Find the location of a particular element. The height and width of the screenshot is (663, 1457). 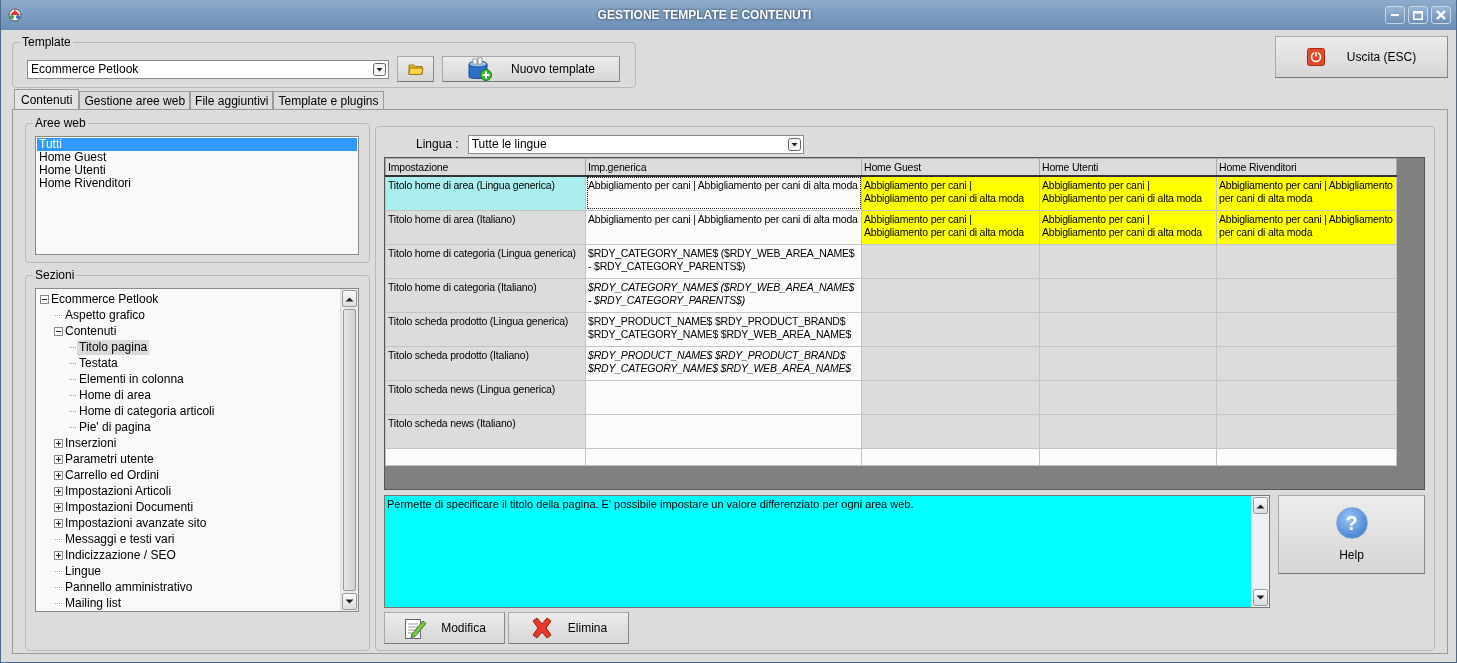

delete-button: Elimina is located at coordinates (568, 628).